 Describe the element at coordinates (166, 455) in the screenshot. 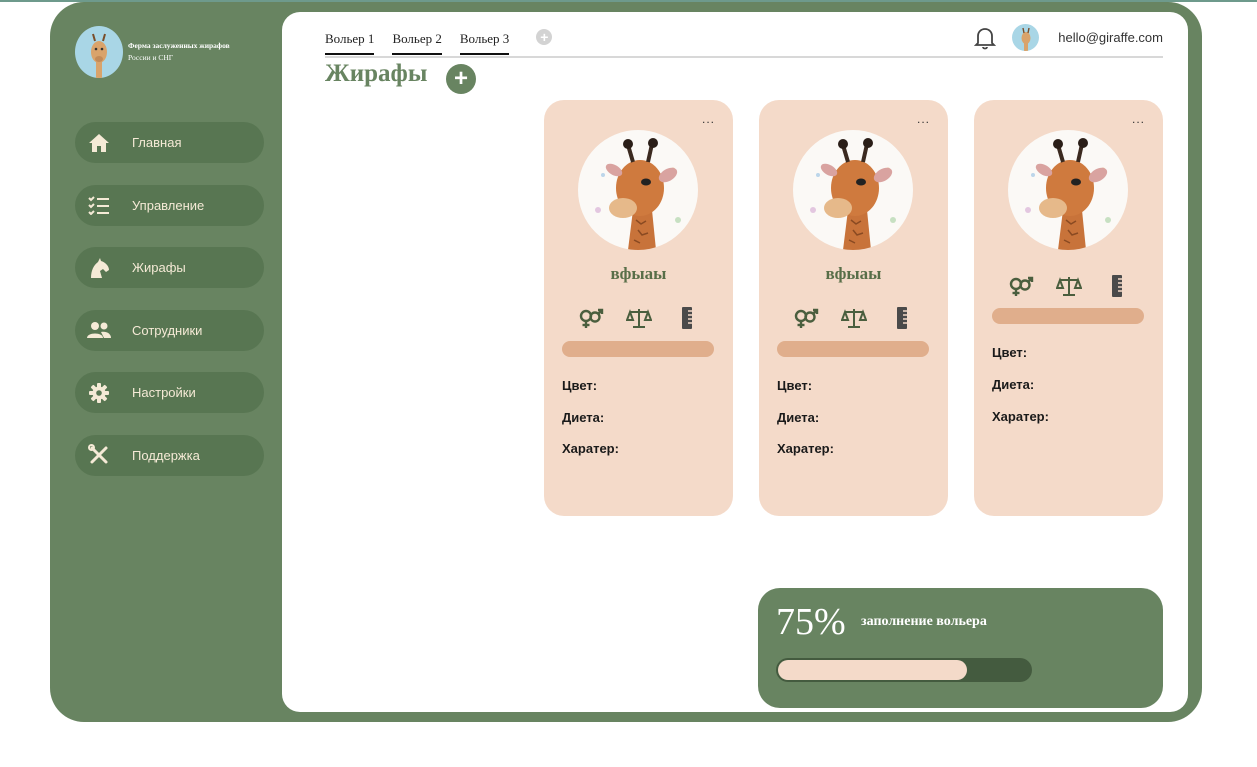

I see `sidebar-item-label: Поддержка` at that location.